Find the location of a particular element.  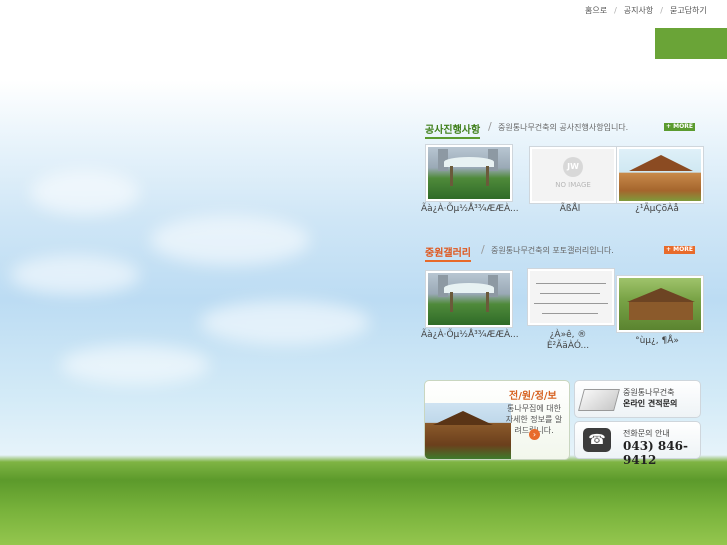

online-estimate-button: 중원통나무건축 온라인 견적문의 is located at coordinates (637, 399).